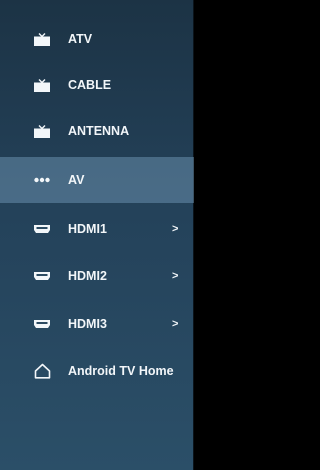  I want to click on source-item-cable: CABLE, so click(97, 85).